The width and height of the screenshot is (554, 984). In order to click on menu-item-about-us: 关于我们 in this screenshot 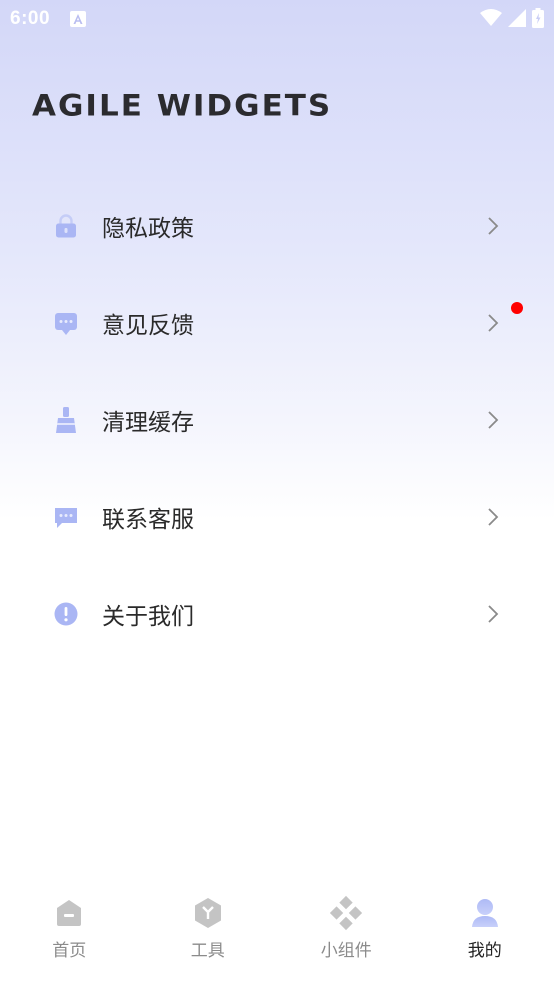, I will do `click(277, 613)`.